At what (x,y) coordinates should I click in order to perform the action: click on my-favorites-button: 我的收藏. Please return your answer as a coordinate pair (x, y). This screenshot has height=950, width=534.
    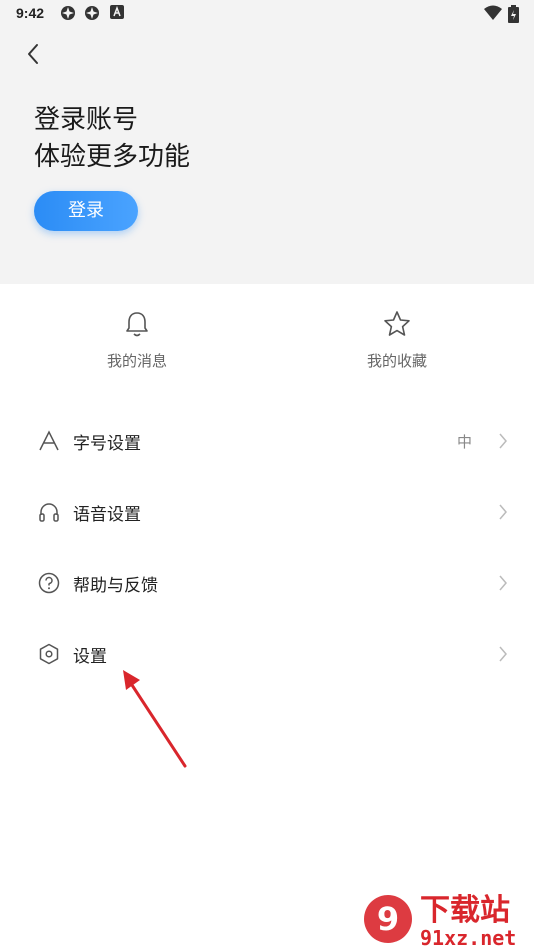
    Looking at the image, I should click on (397, 340).